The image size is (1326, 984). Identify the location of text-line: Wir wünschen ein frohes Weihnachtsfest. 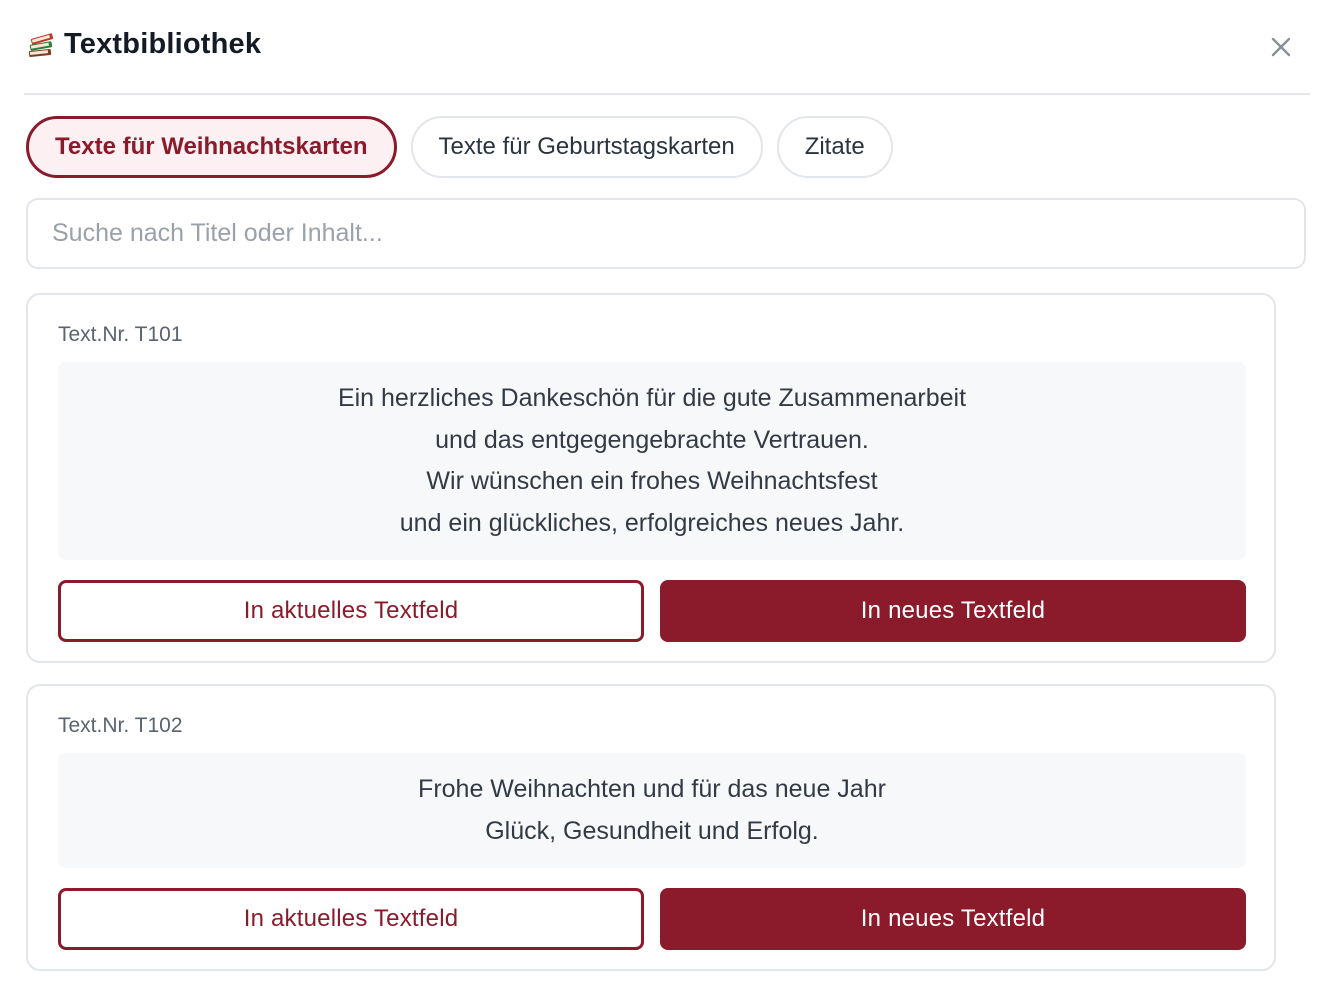
(652, 481).